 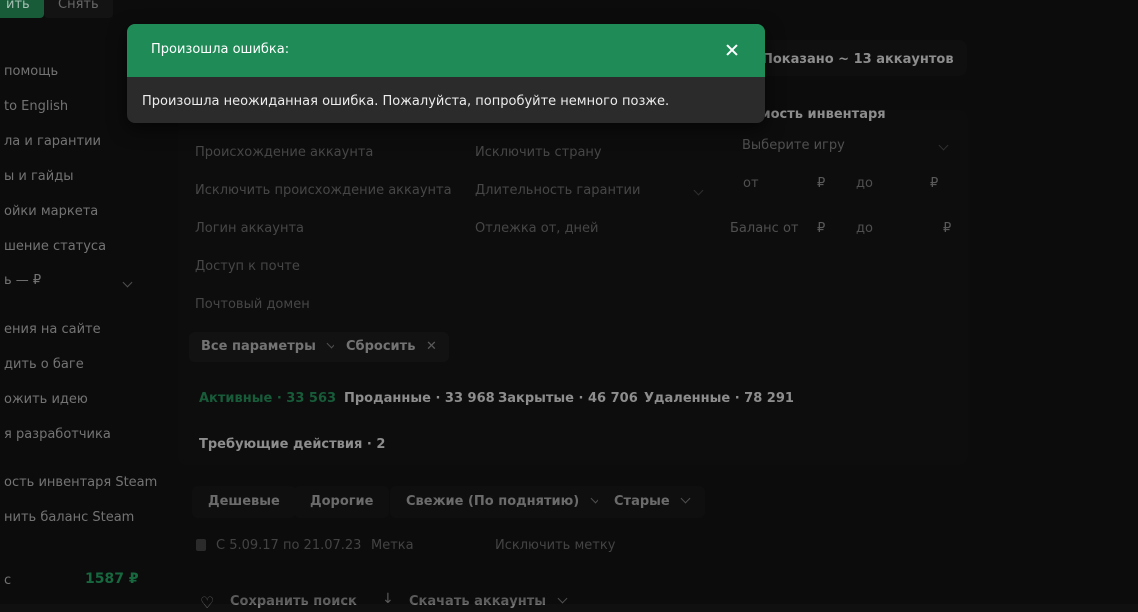 I want to click on modal-title: Произошла ошибка:, so click(x=220, y=49).